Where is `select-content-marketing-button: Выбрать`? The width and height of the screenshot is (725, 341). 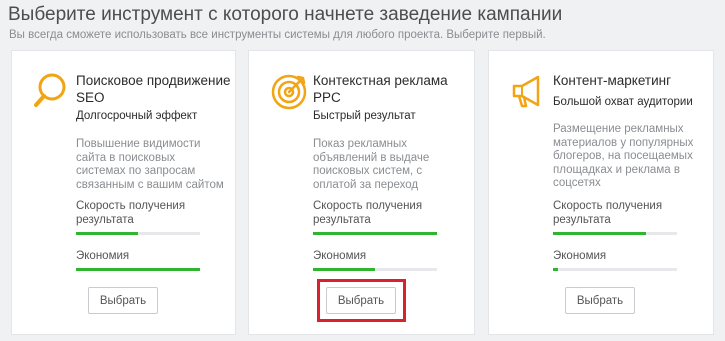
select-content-marketing-button: Выбрать is located at coordinates (600, 300).